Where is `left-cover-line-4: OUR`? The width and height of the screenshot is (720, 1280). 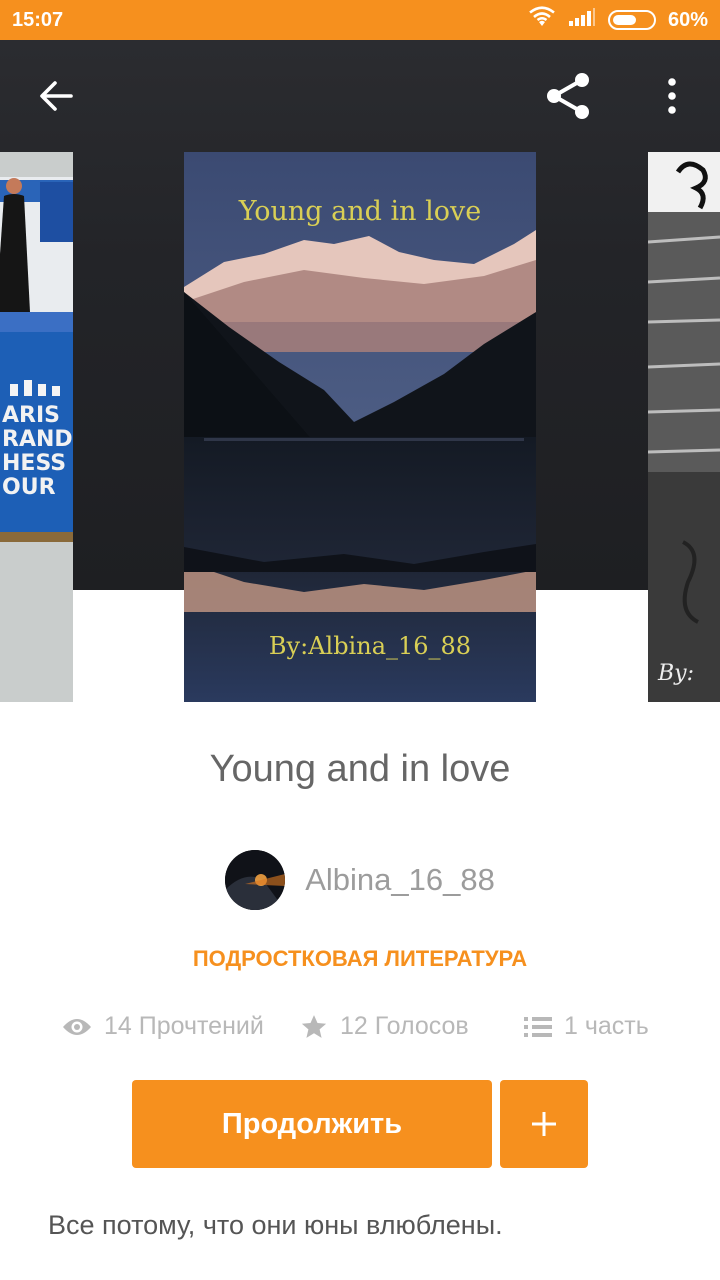 left-cover-line-4: OUR is located at coordinates (29, 487).